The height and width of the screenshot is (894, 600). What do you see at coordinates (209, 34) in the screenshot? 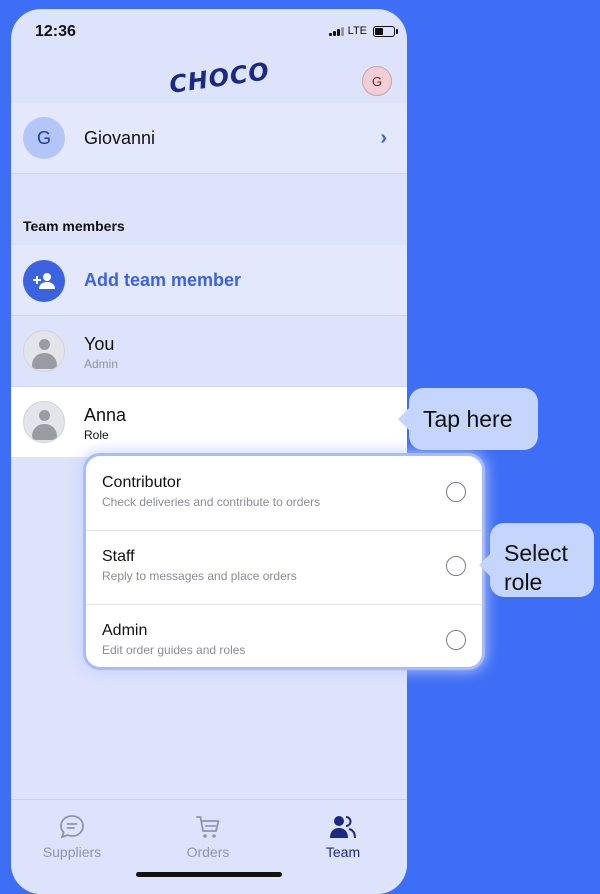
I see `status-bar: 12:36 LTE` at bounding box center [209, 34].